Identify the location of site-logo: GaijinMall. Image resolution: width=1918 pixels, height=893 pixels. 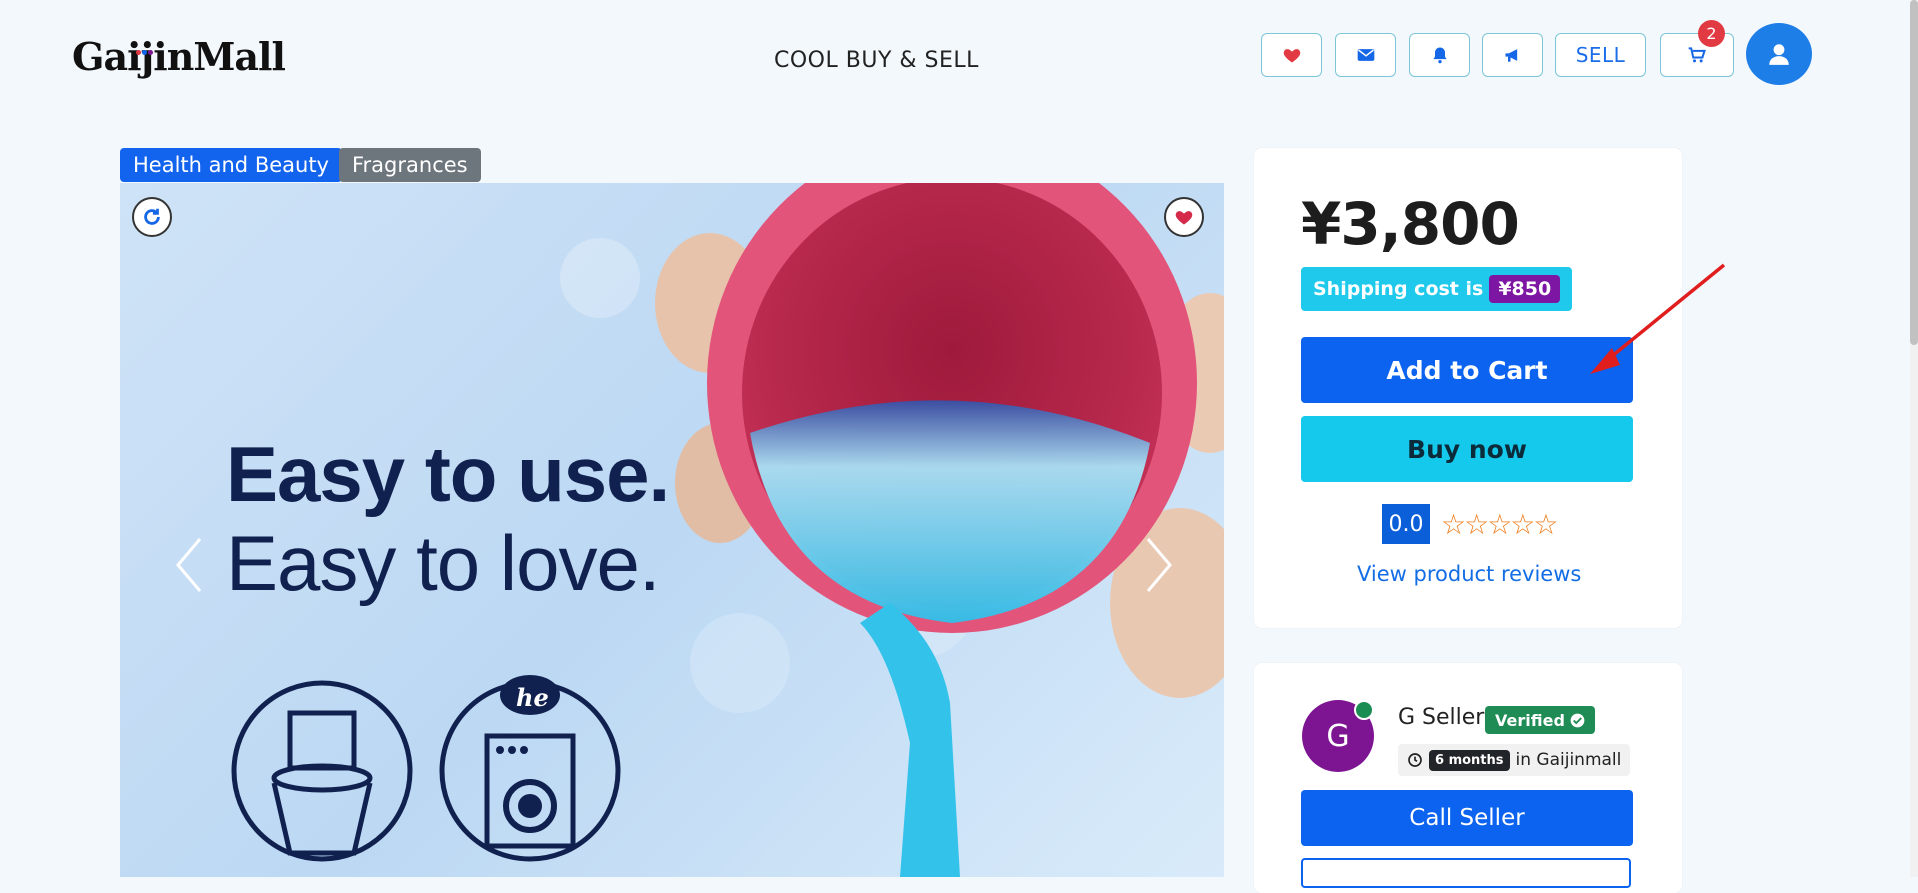
(179, 56).